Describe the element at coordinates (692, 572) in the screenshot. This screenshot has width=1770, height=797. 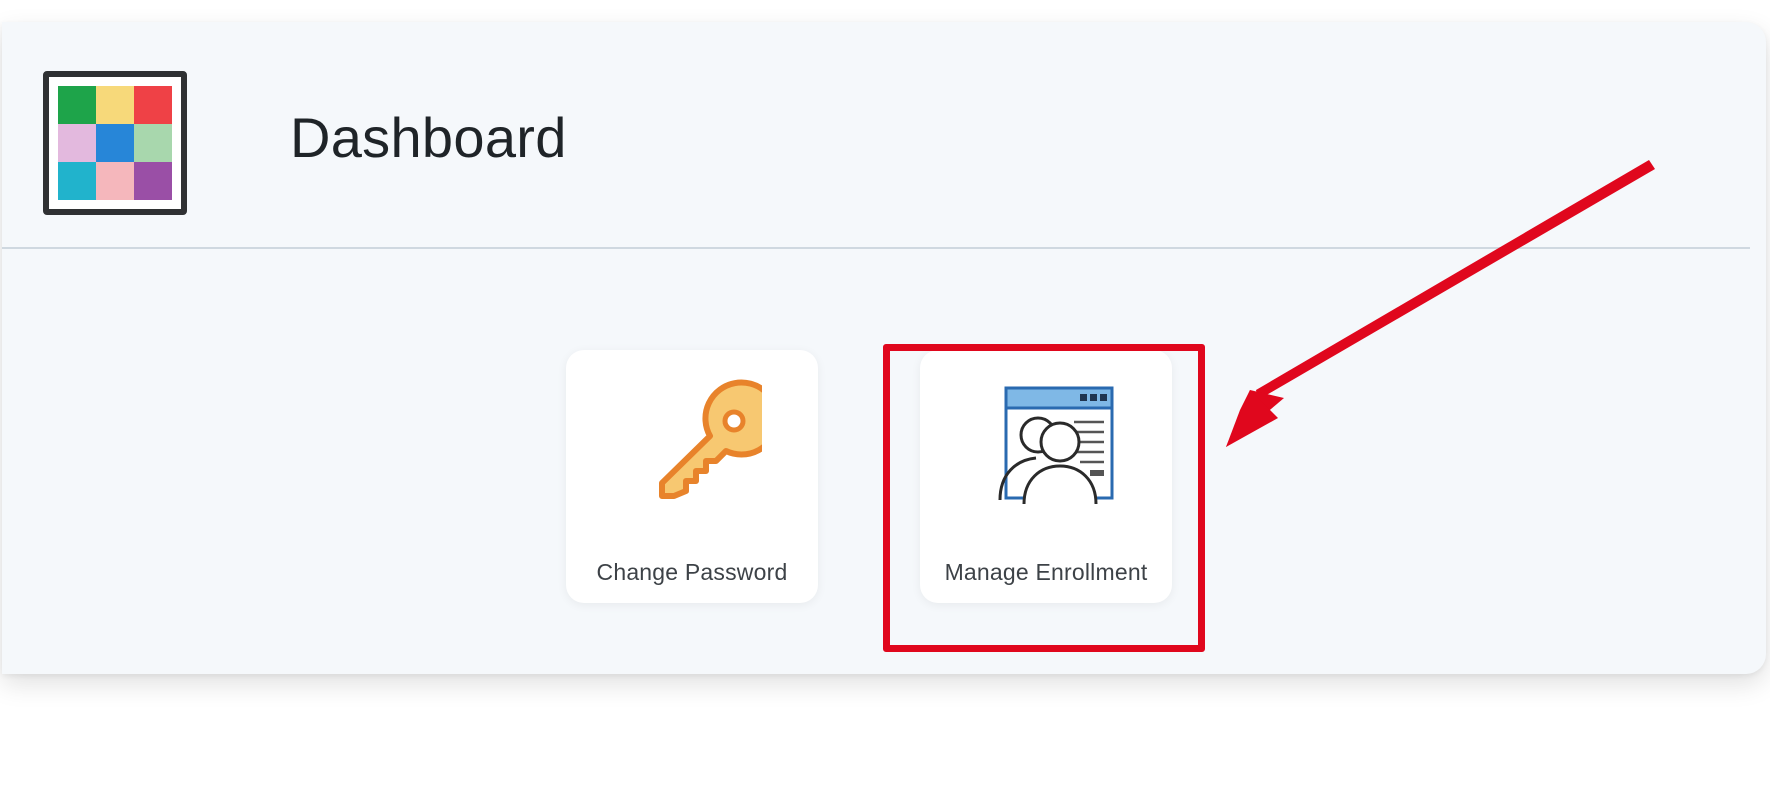
I see `change-password-label: Change Password` at that location.